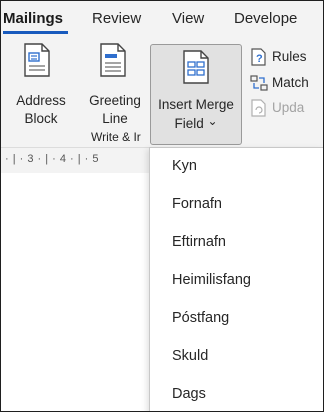 Image resolution: width=324 pixels, height=412 pixels. Describe the element at coordinates (184, 166) in the screenshot. I see `merge-field-label: Kyn` at that location.